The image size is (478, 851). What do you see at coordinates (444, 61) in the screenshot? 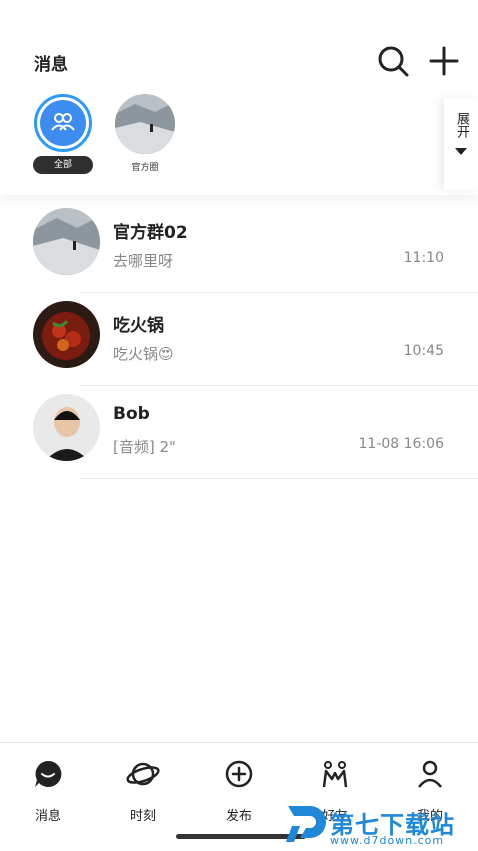
I see `add-icon` at bounding box center [444, 61].